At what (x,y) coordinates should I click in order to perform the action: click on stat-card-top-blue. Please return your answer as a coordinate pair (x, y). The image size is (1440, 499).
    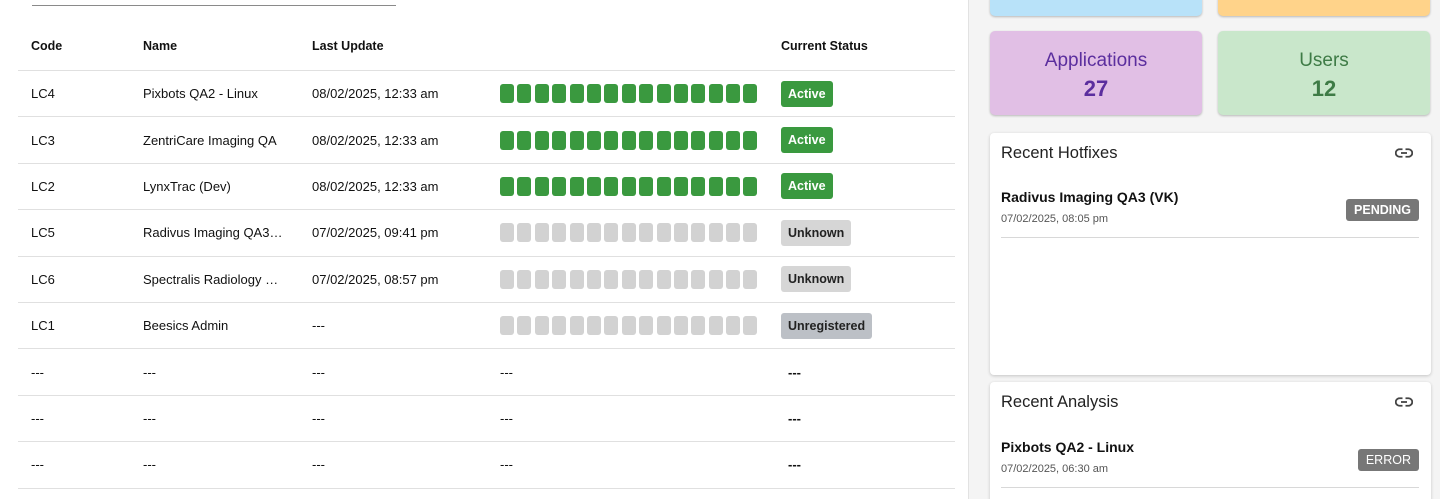
    Looking at the image, I should click on (1096, 8).